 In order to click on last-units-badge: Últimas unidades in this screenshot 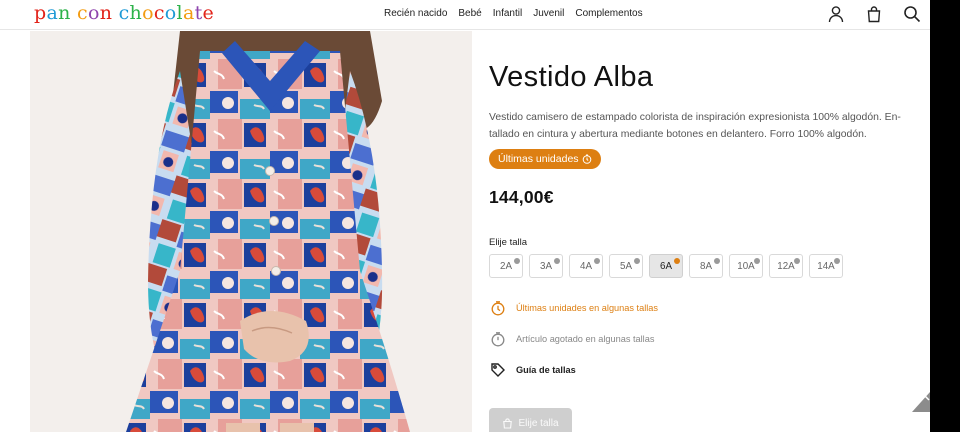, I will do `click(545, 159)`.